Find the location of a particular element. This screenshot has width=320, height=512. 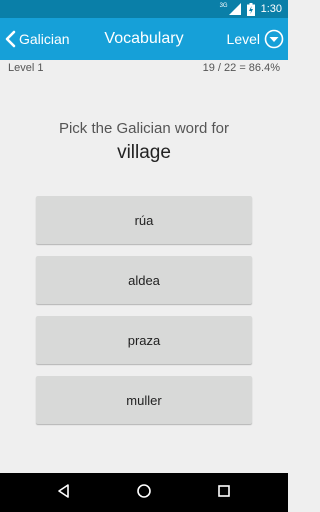

answer-button-2: aldea is located at coordinates (144, 280).